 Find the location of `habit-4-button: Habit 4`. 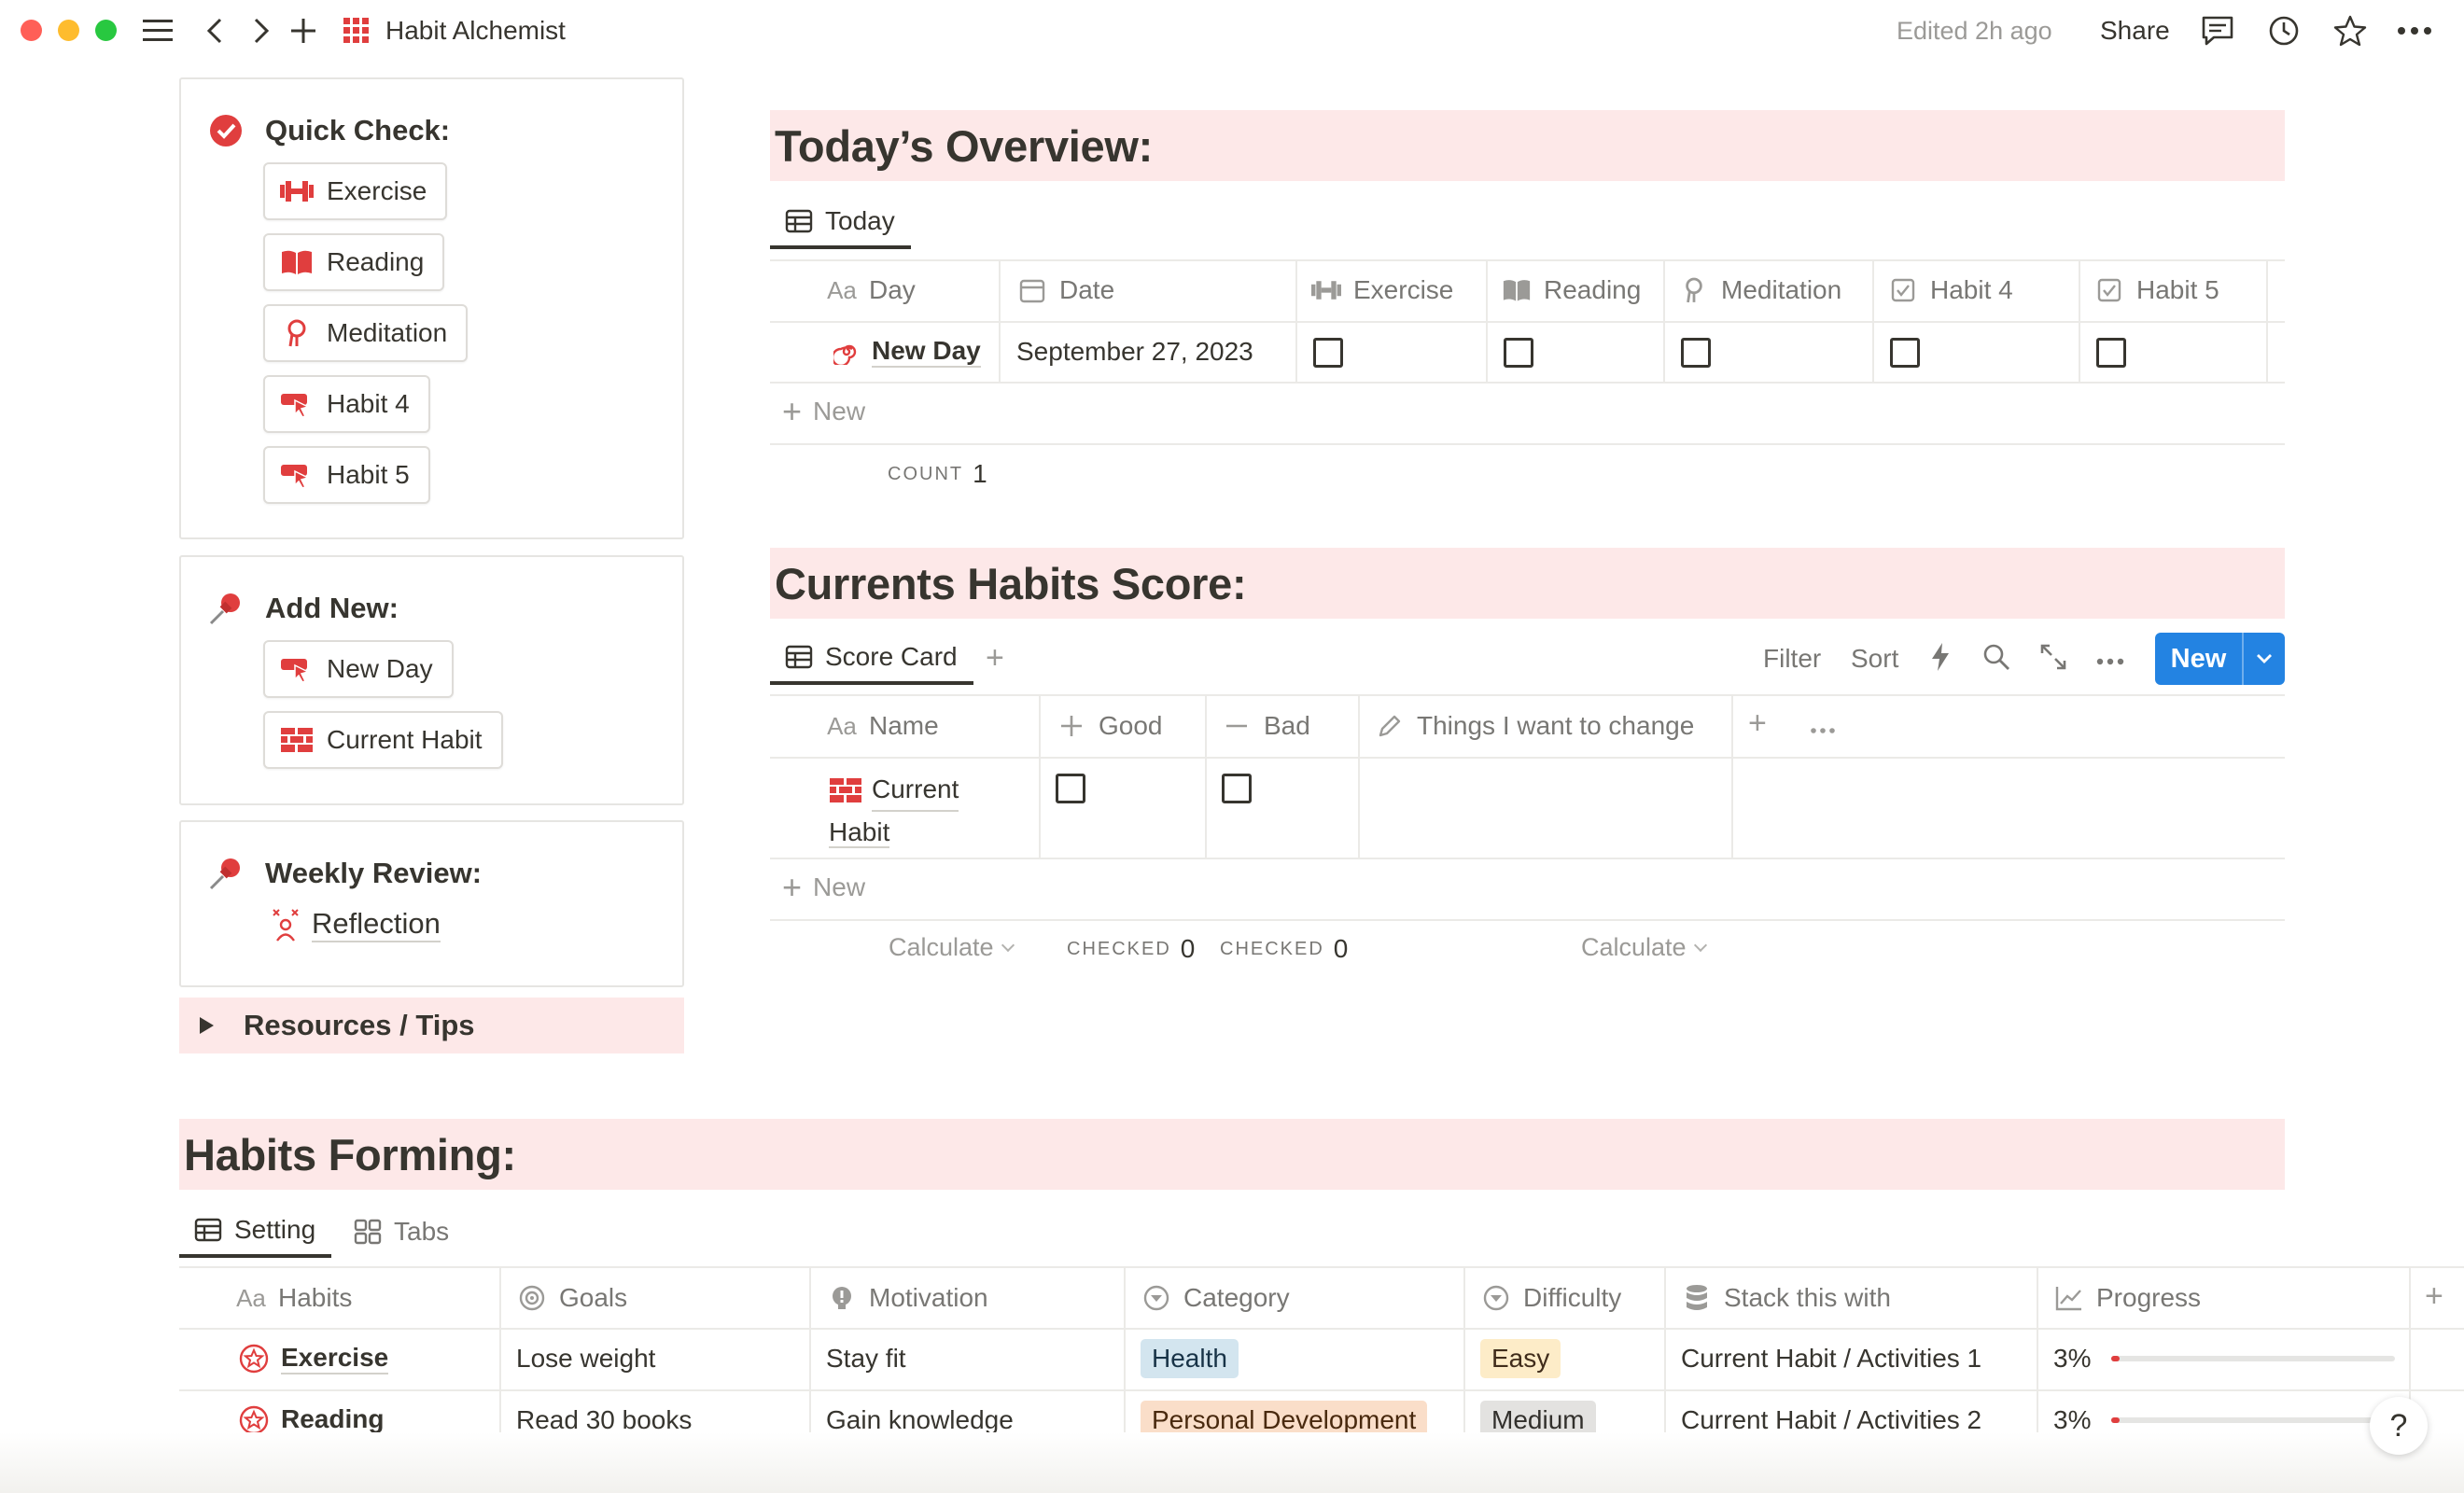

habit-4-button: Habit 4 is located at coordinates (346, 404).